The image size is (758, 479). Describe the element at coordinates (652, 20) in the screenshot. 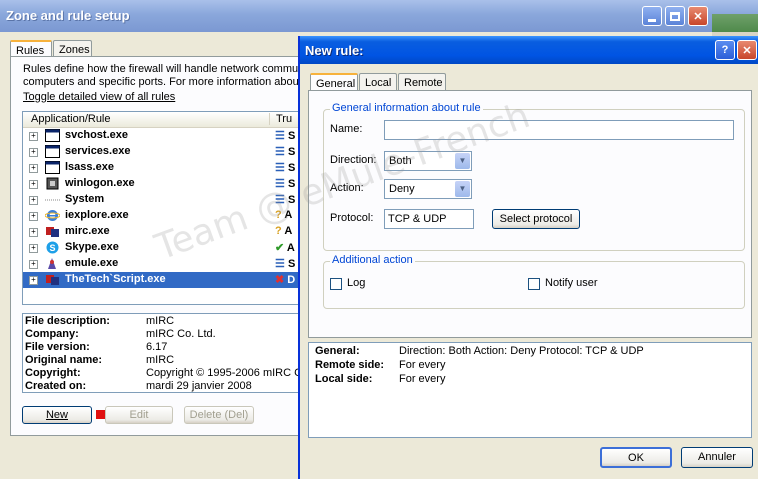

I see `minimize-icon` at that location.